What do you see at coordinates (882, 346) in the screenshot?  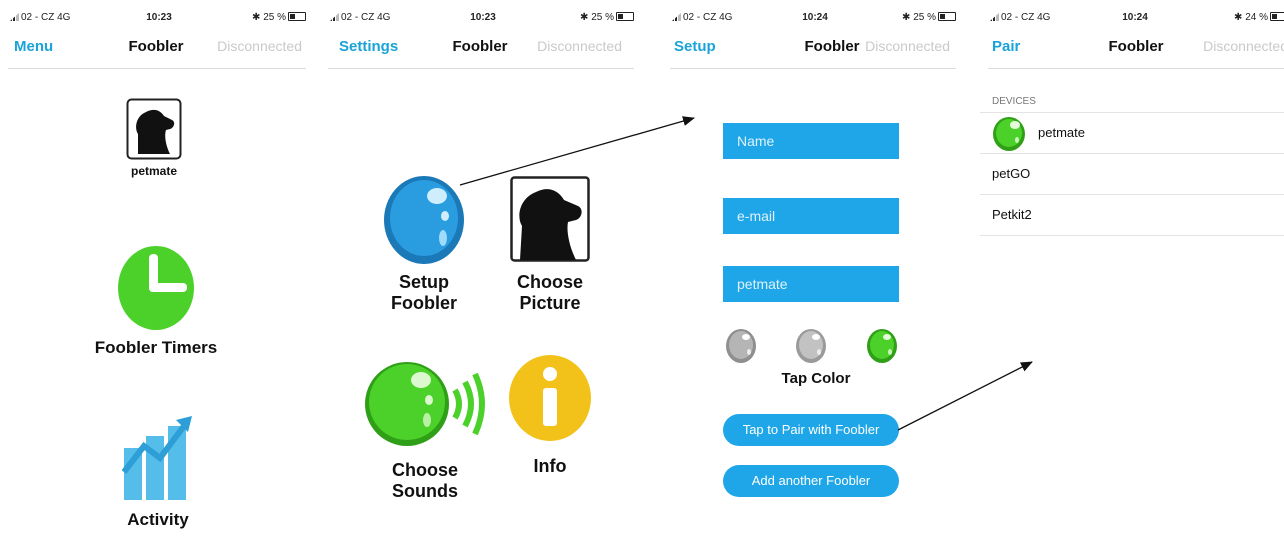 I see `green-color-option-icon` at bounding box center [882, 346].